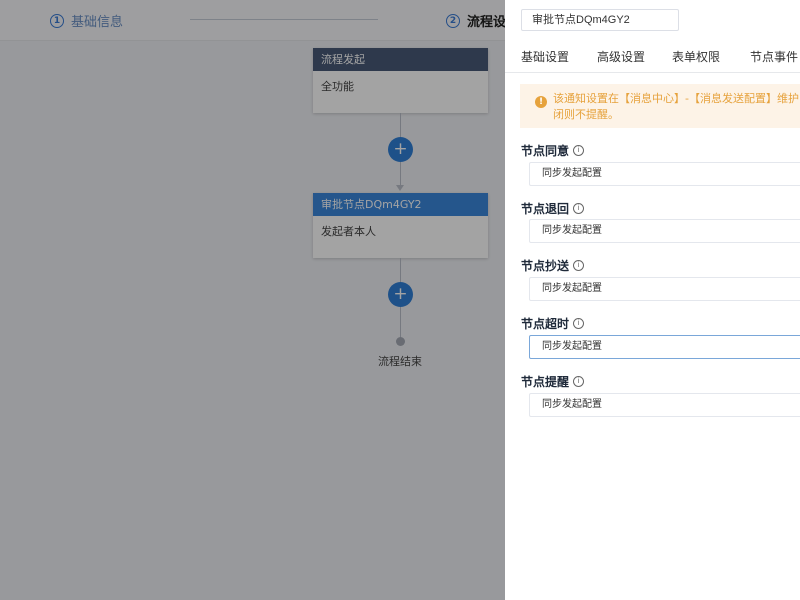  Describe the element at coordinates (676, 98) in the screenshot. I see `notice-line: 该通知设置在【消息中心】-【消息发送配置】维护，选` at that location.